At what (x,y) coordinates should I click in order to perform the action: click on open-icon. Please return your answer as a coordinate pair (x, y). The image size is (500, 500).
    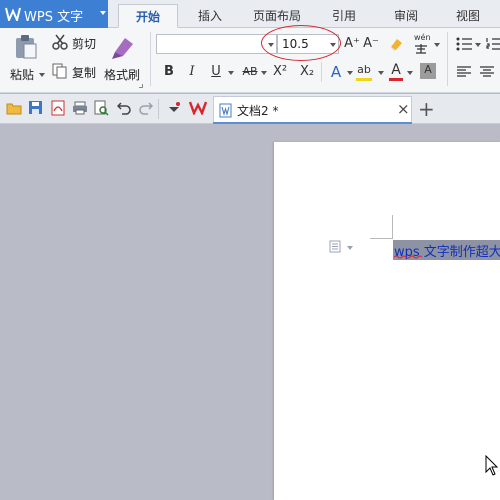
    Looking at the image, I should click on (14, 108).